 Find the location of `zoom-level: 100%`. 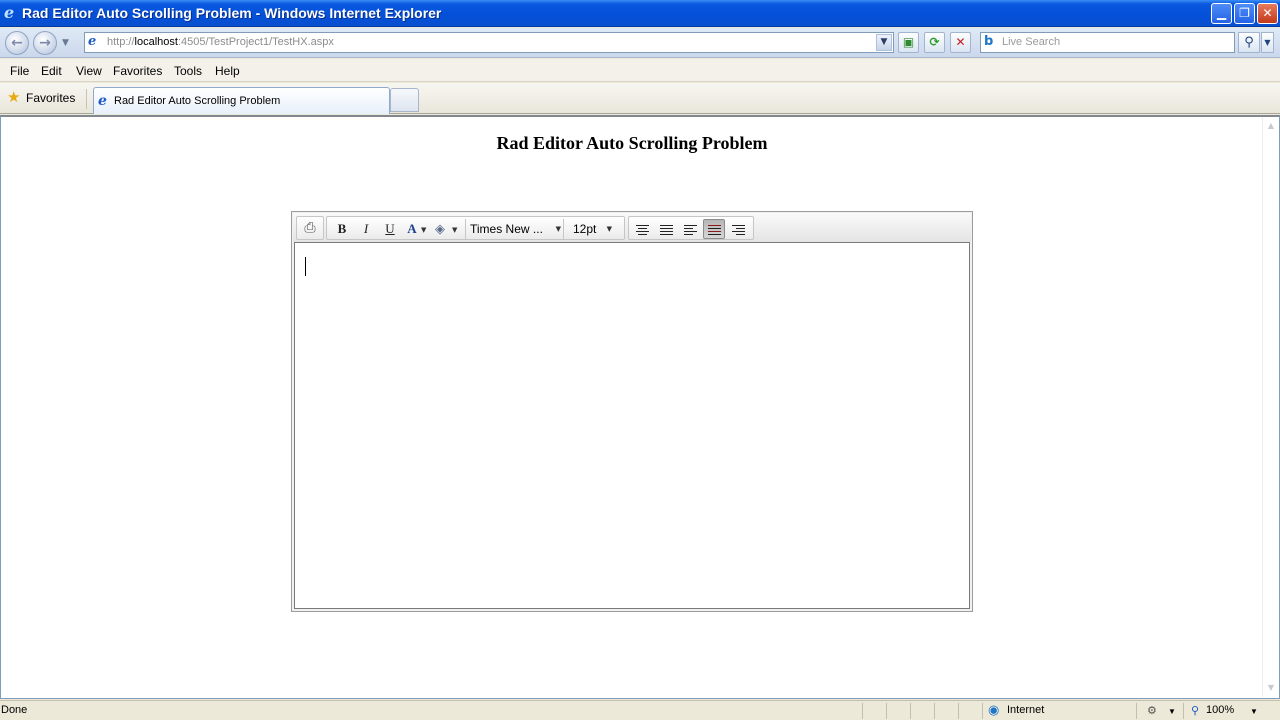

zoom-level: 100% is located at coordinates (1220, 710).